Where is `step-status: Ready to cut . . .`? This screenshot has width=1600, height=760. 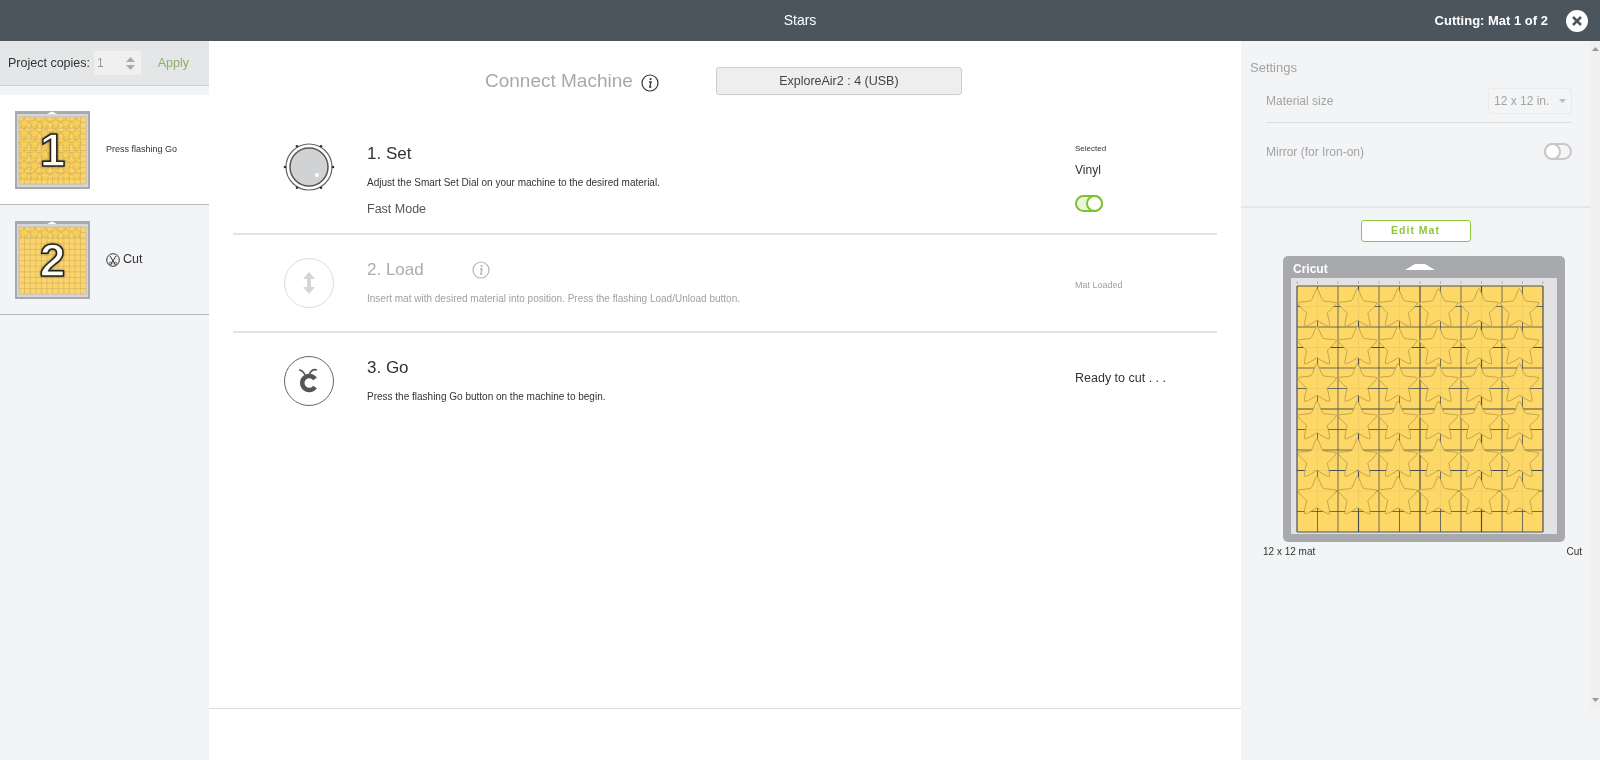 step-status: Ready to cut . . . is located at coordinates (1121, 378).